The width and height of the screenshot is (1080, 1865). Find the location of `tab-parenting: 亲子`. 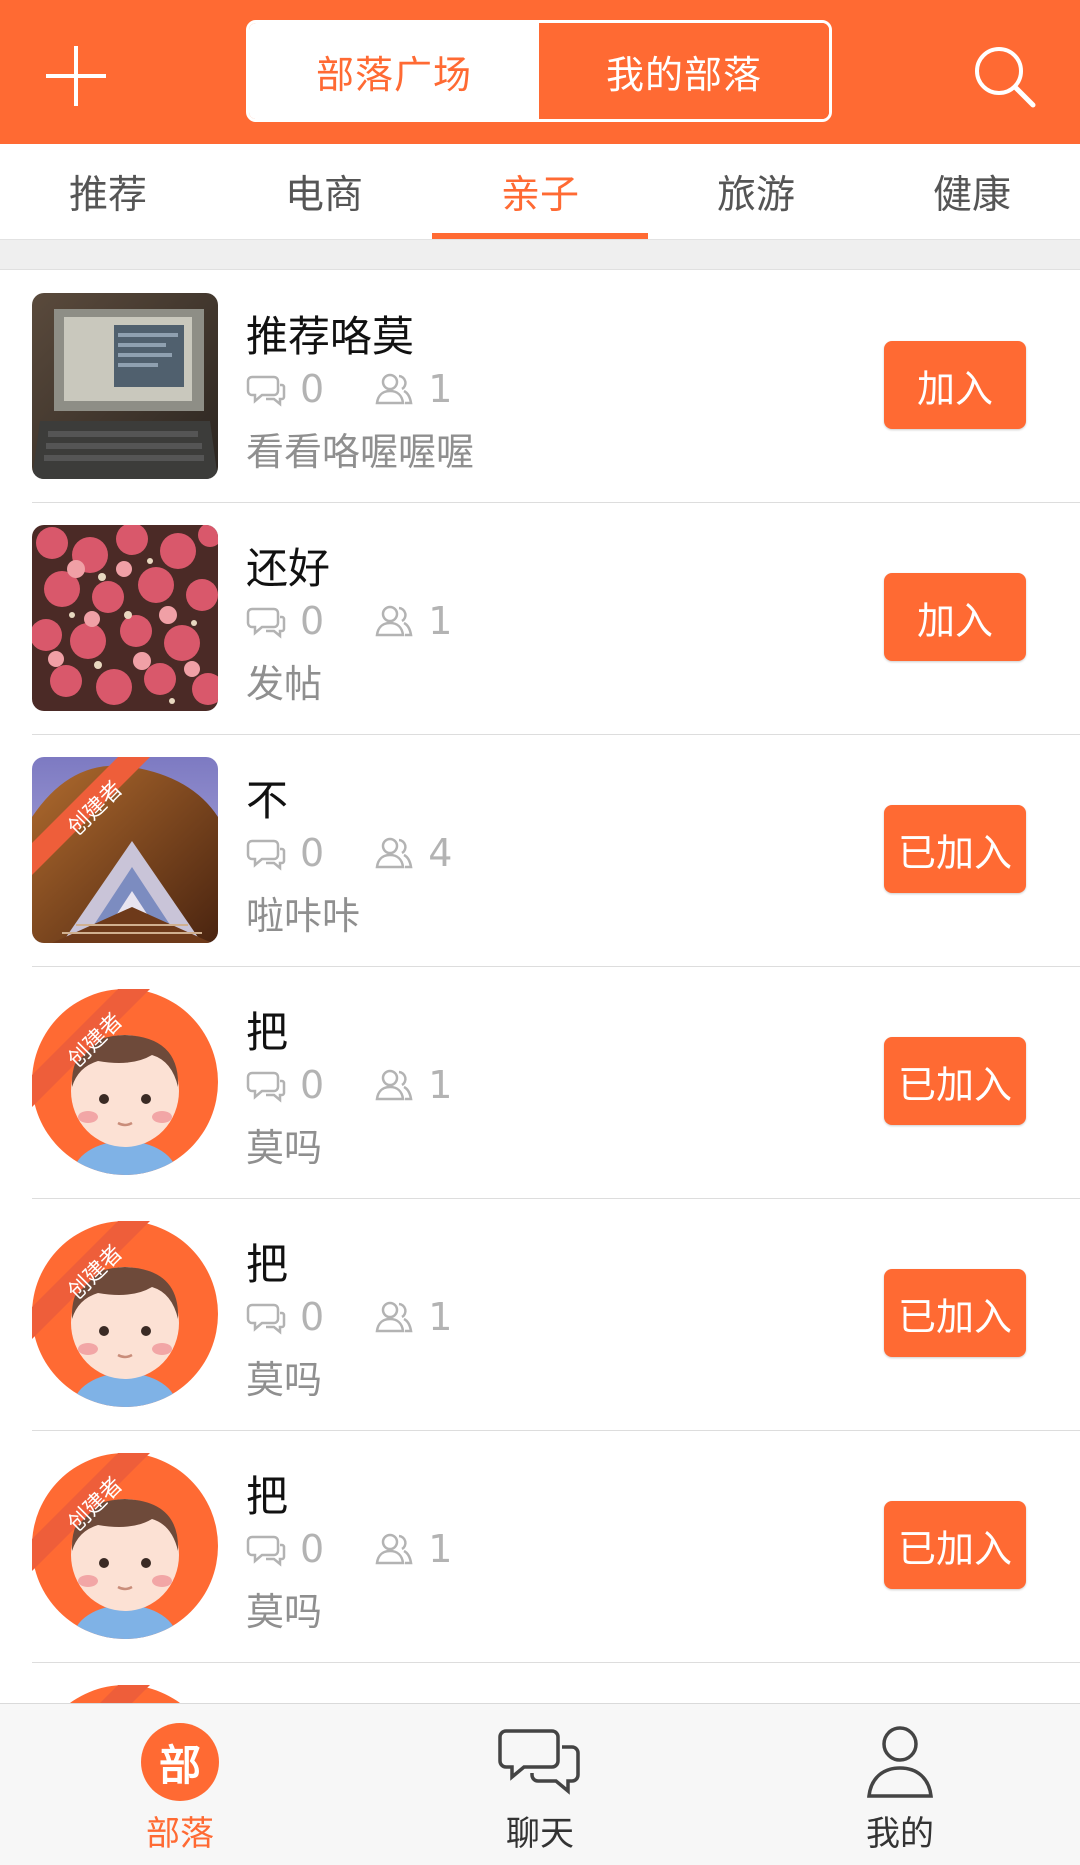

tab-parenting: 亲子 is located at coordinates (540, 191).